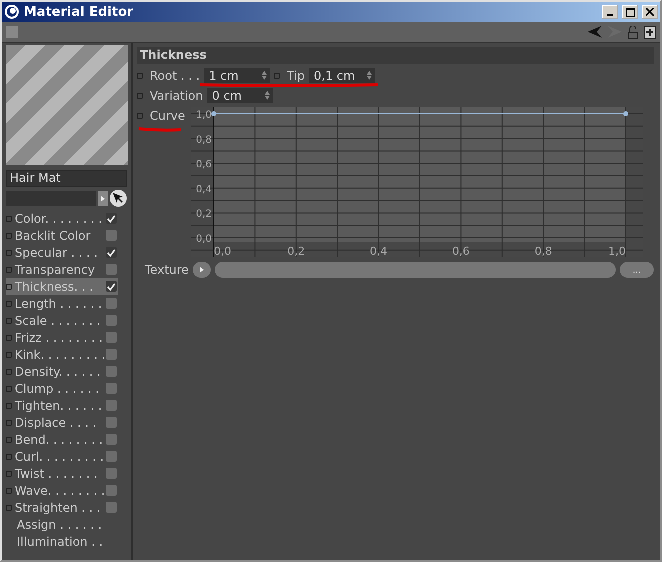 This screenshot has height=562, width=662. I want to click on minimize-button, so click(610, 12).